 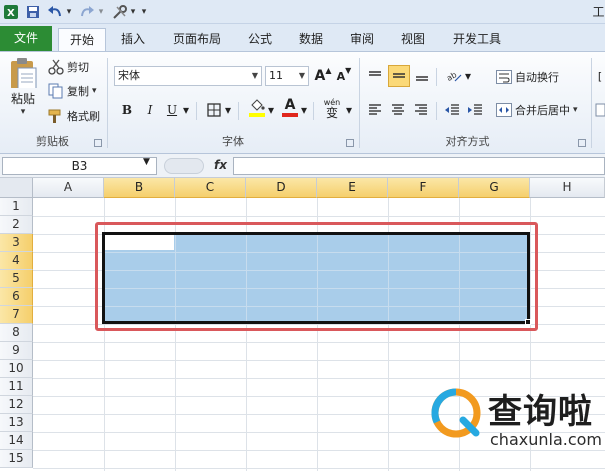 I want to click on copy-dropdown-icon: ▾, so click(x=94, y=91).